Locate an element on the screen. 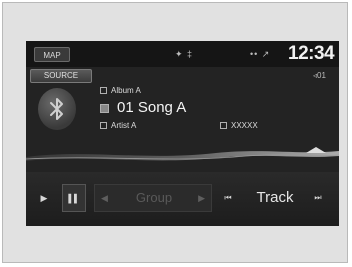 Image resolution: width=352 pixels, height=267 pixels. track-prev-button: ⏮ is located at coordinates (228, 198).